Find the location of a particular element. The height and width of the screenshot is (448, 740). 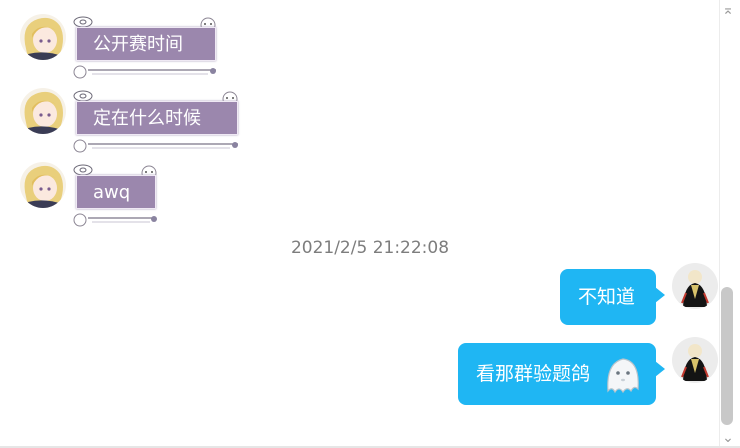

scrollbar-thumb is located at coordinates (727, 356).